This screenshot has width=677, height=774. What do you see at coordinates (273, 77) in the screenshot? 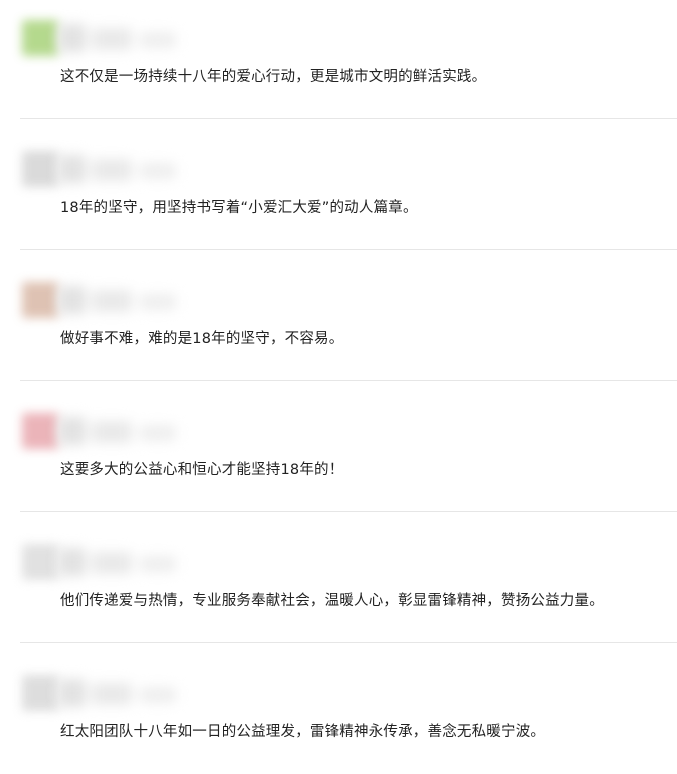
I see `comment-text: 这不仅是一场持续十八年的爱心行动，更是城市文明的鲜活实践。` at bounding box center [273, 77].